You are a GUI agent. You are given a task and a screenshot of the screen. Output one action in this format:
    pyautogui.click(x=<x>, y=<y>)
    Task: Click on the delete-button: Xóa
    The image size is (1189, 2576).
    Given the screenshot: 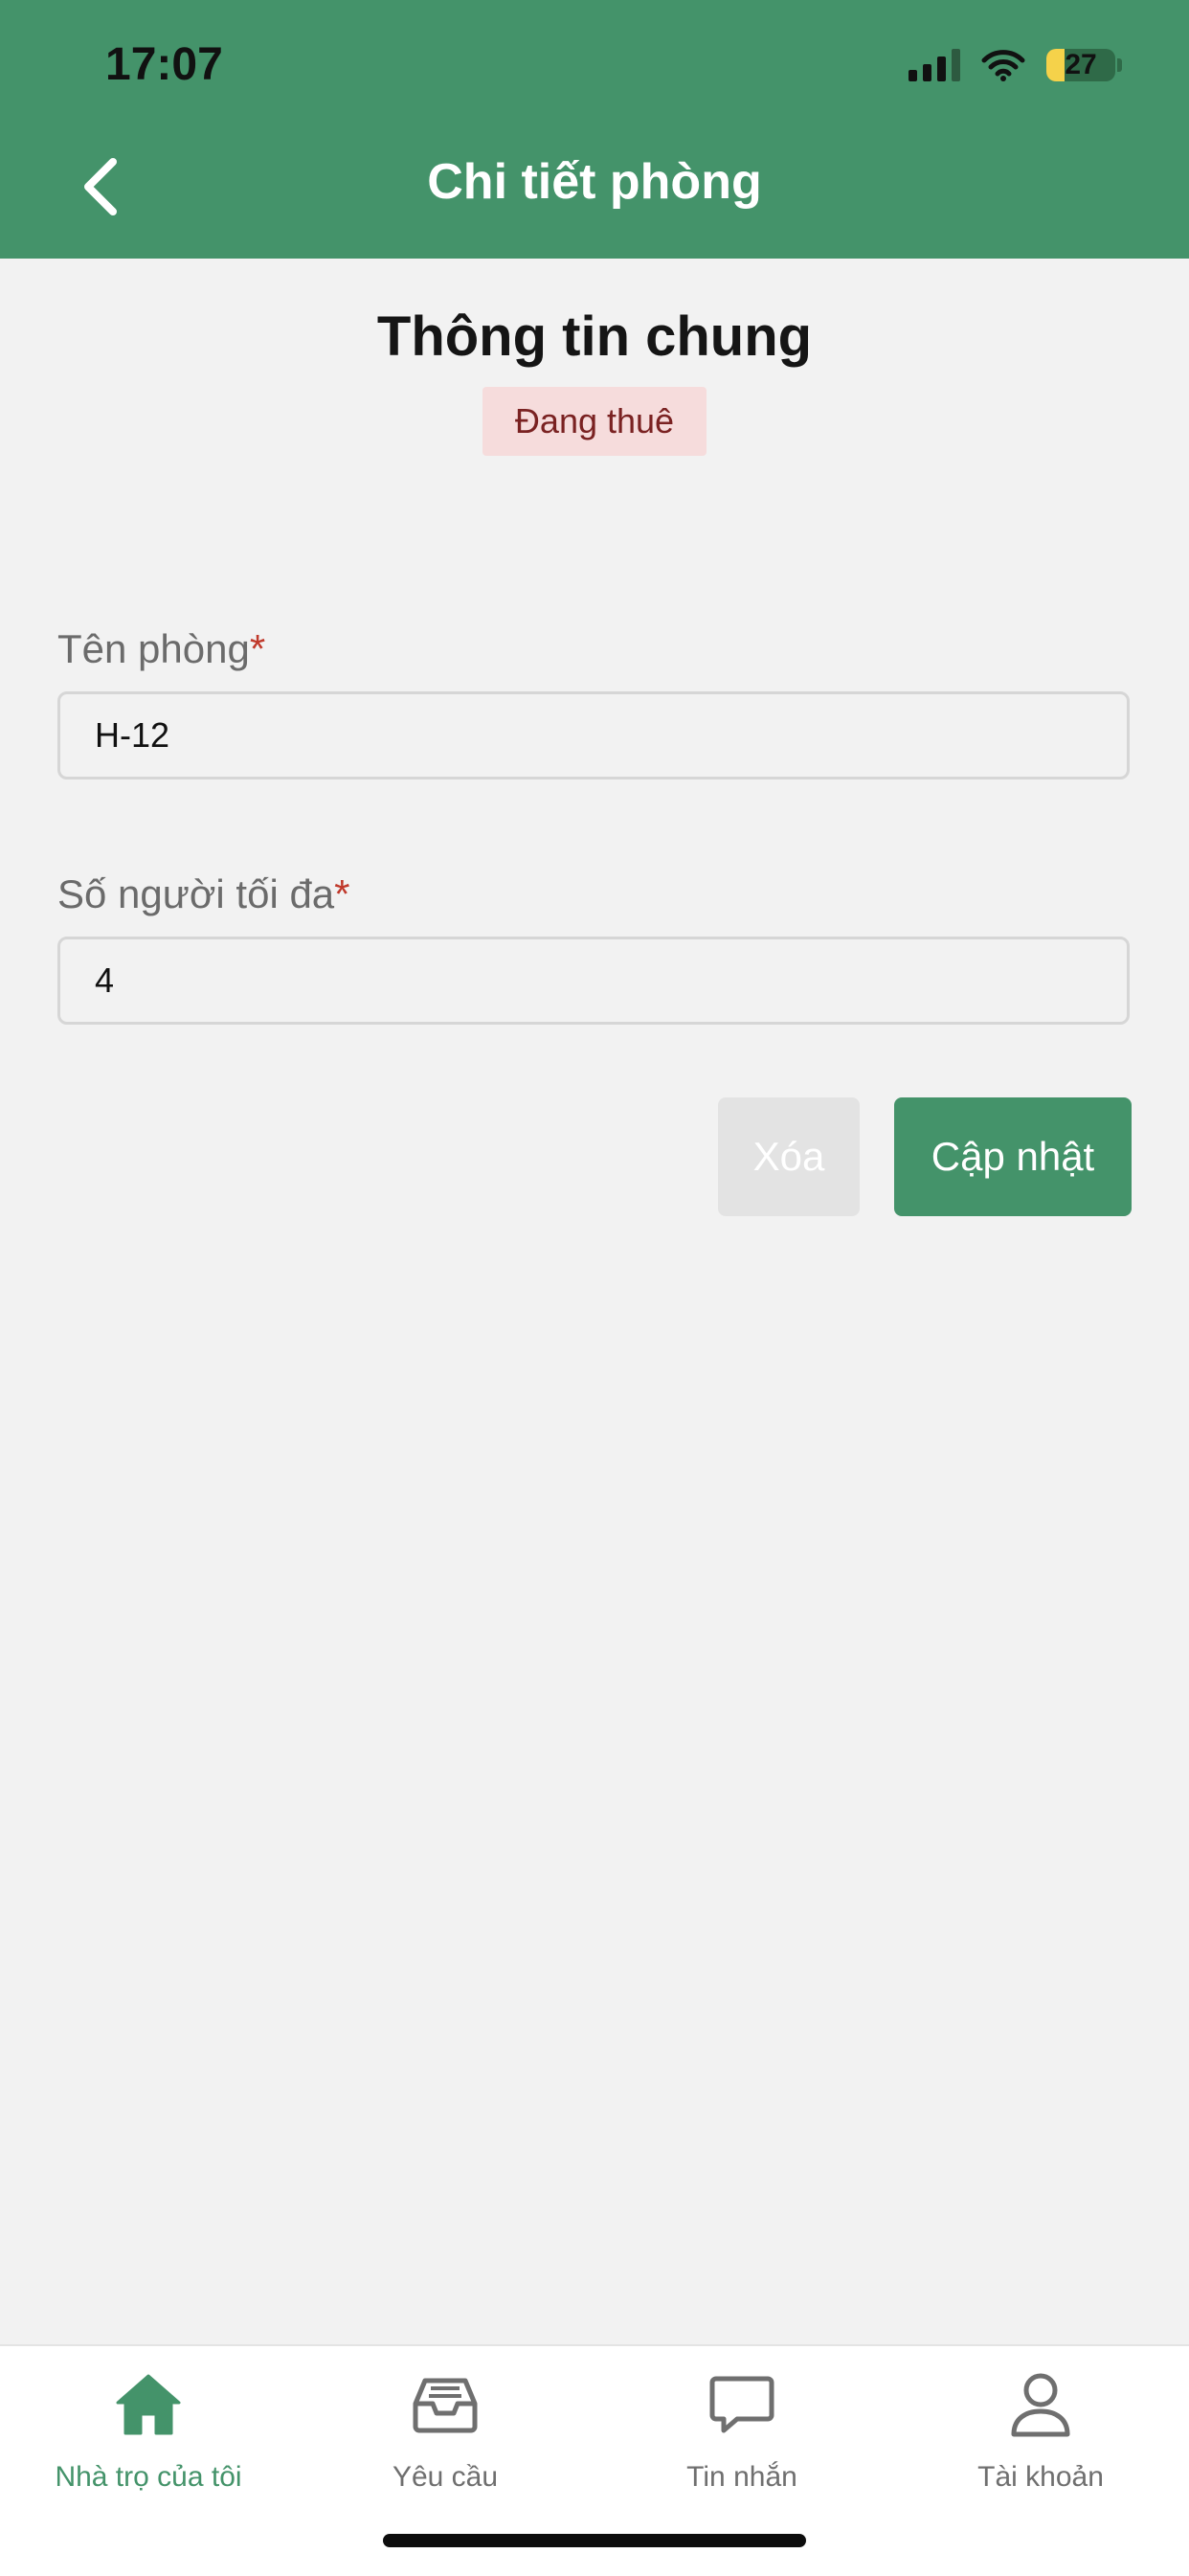 What is the action you would take?
    pyautogui.click(x=789, y=1156)
    